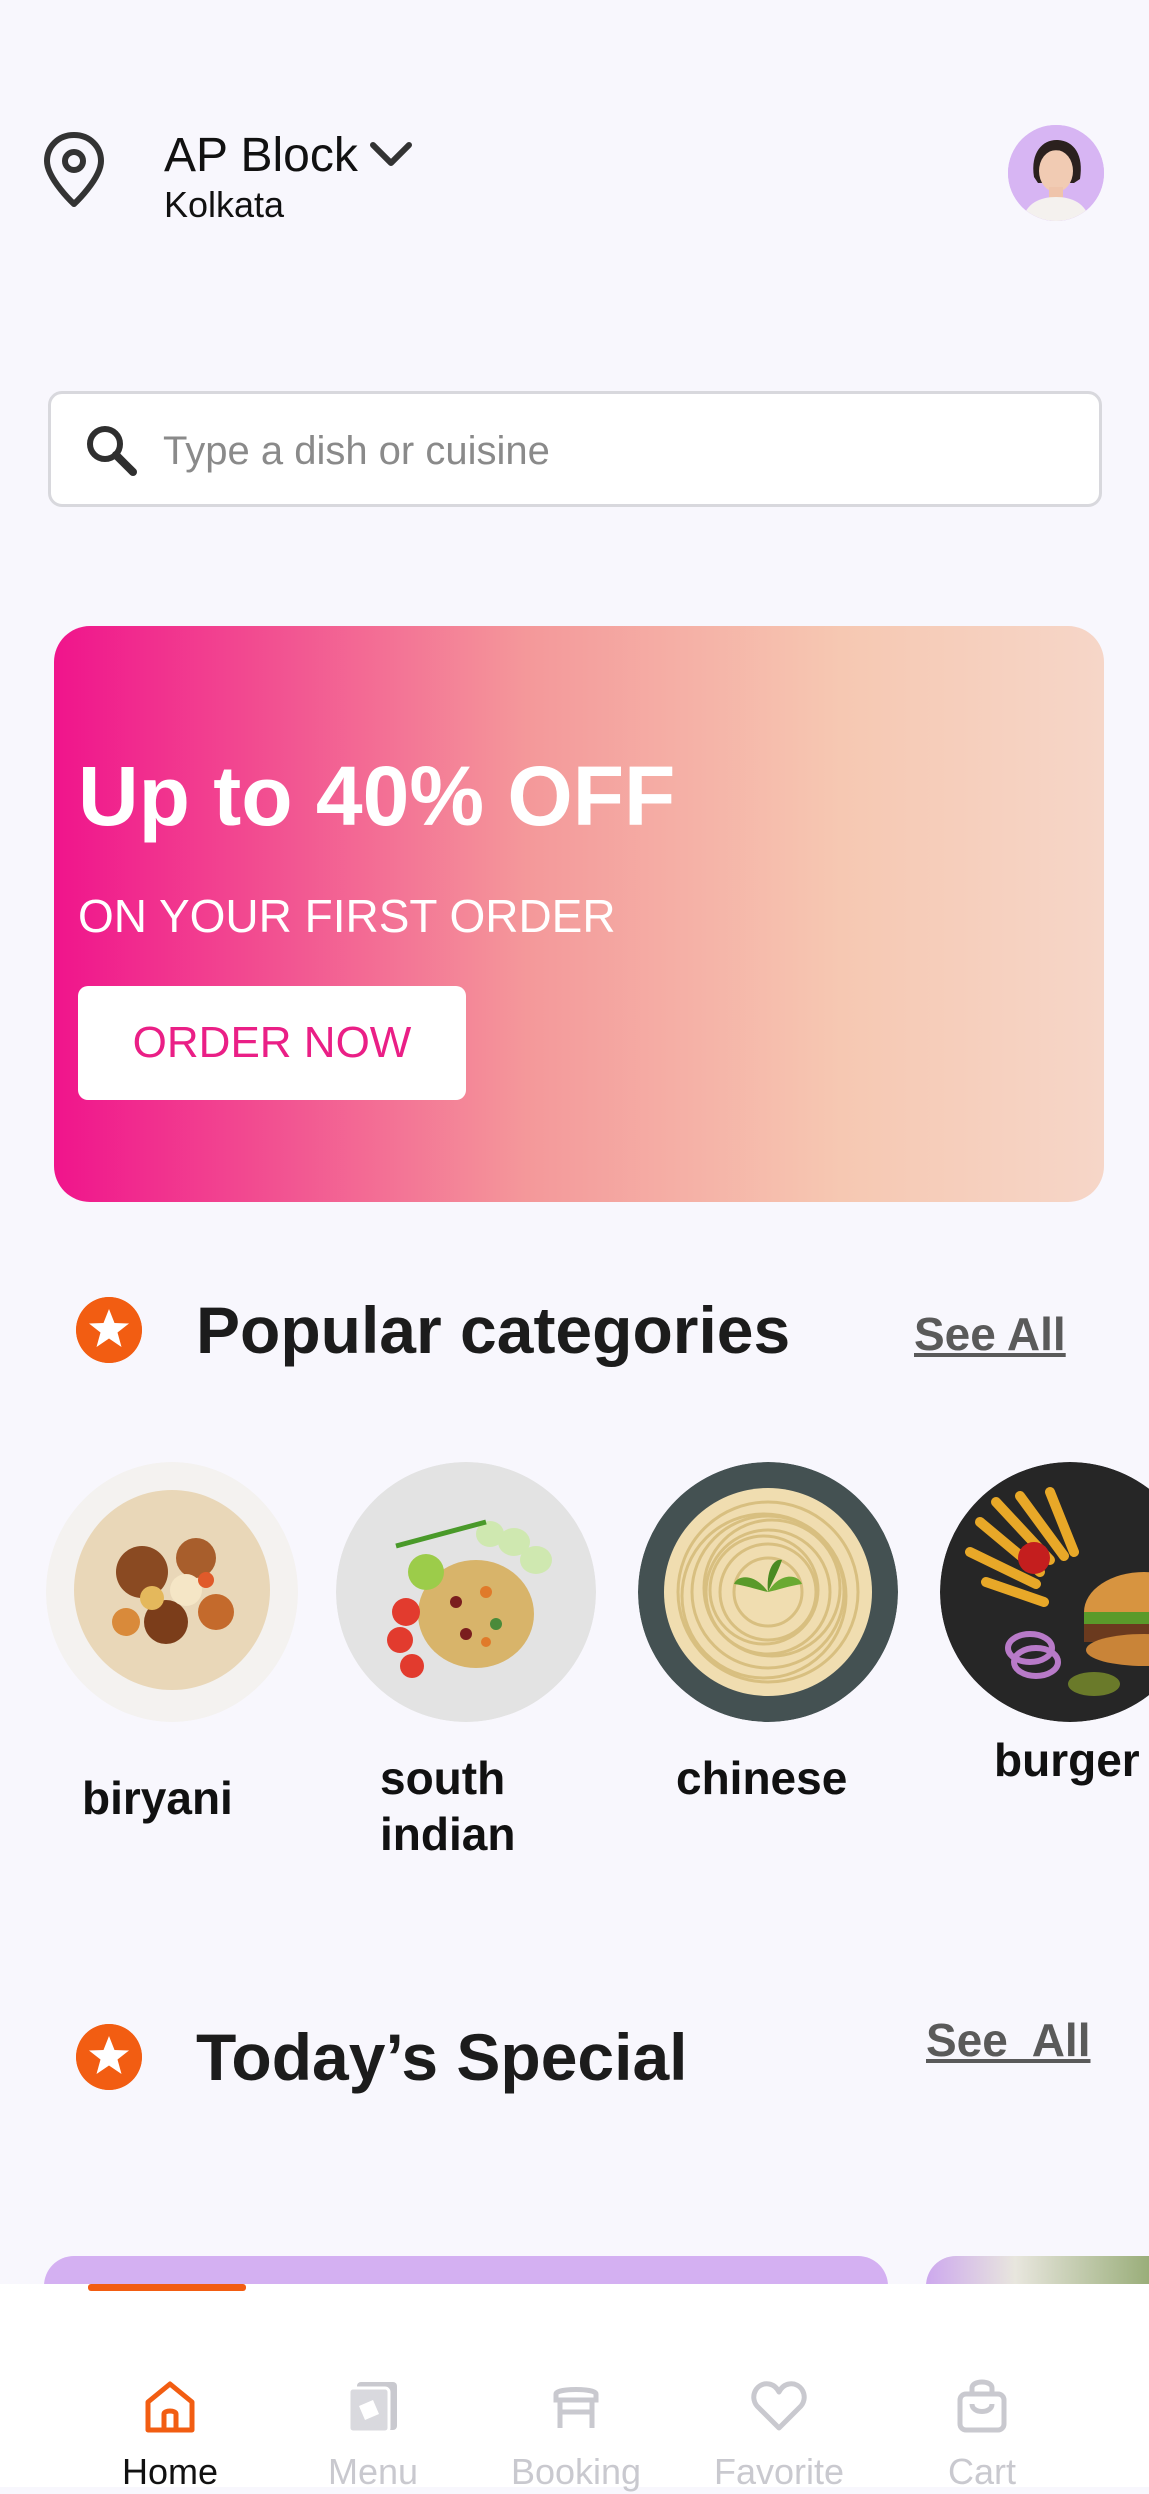  I want to click on chevron-down-icon, so click(391, 154).